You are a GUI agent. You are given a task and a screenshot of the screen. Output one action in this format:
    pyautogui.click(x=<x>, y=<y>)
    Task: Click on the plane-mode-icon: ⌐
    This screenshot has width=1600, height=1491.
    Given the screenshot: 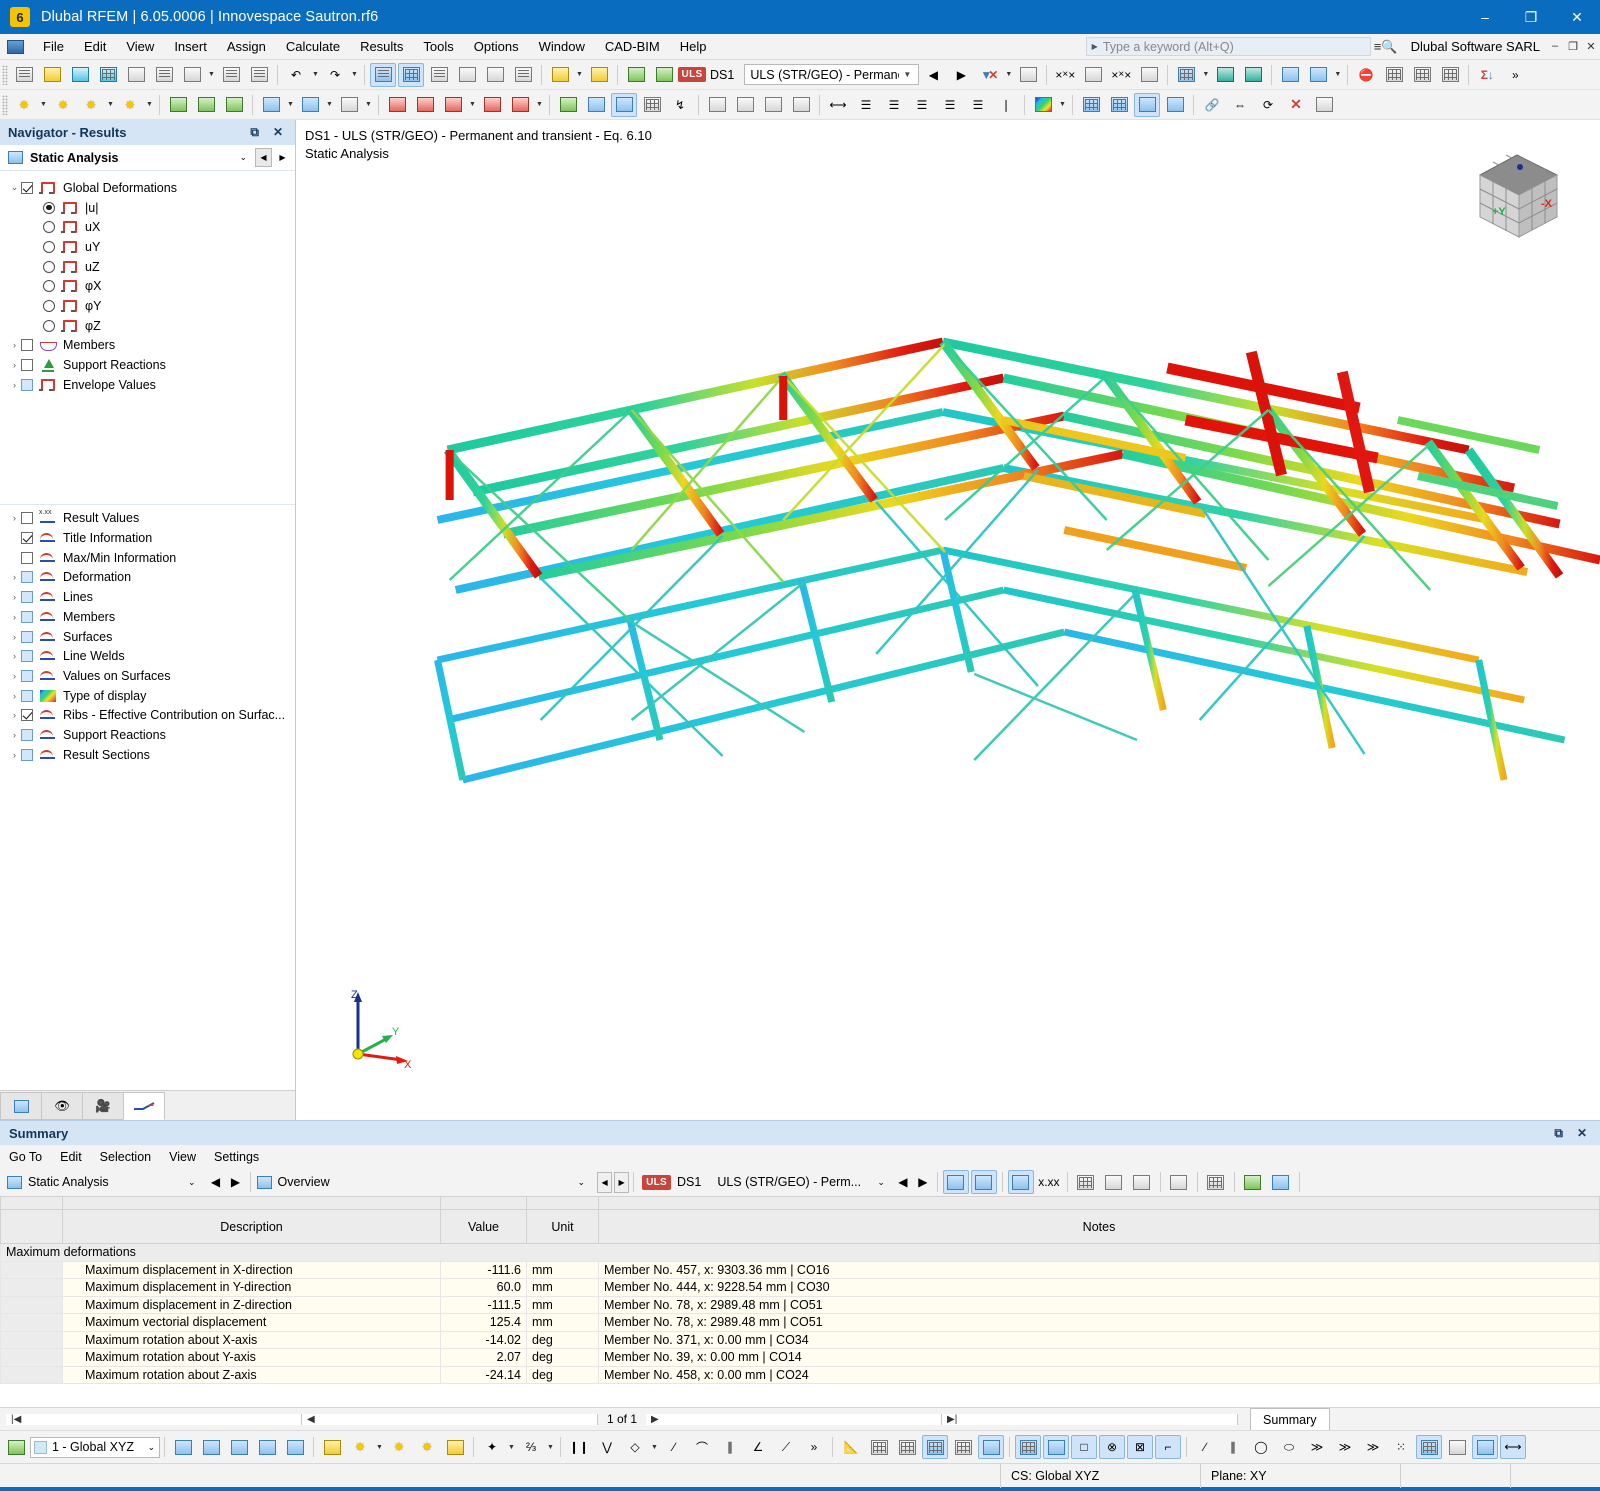 What is the action you would take?
    pyautogui.click(x=1168, y=1447)
    